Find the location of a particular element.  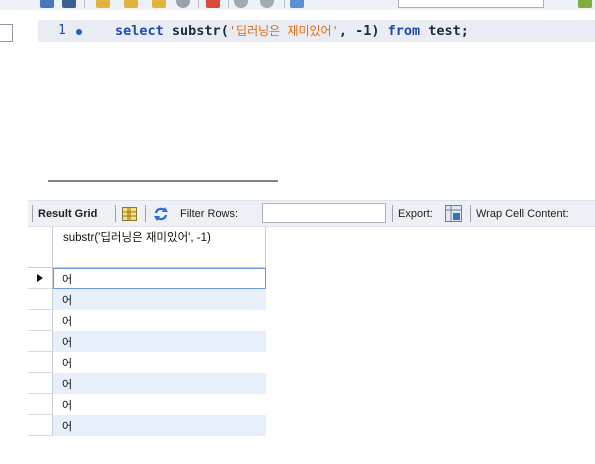

filter-rows-input is located at coordinates (324, 213).